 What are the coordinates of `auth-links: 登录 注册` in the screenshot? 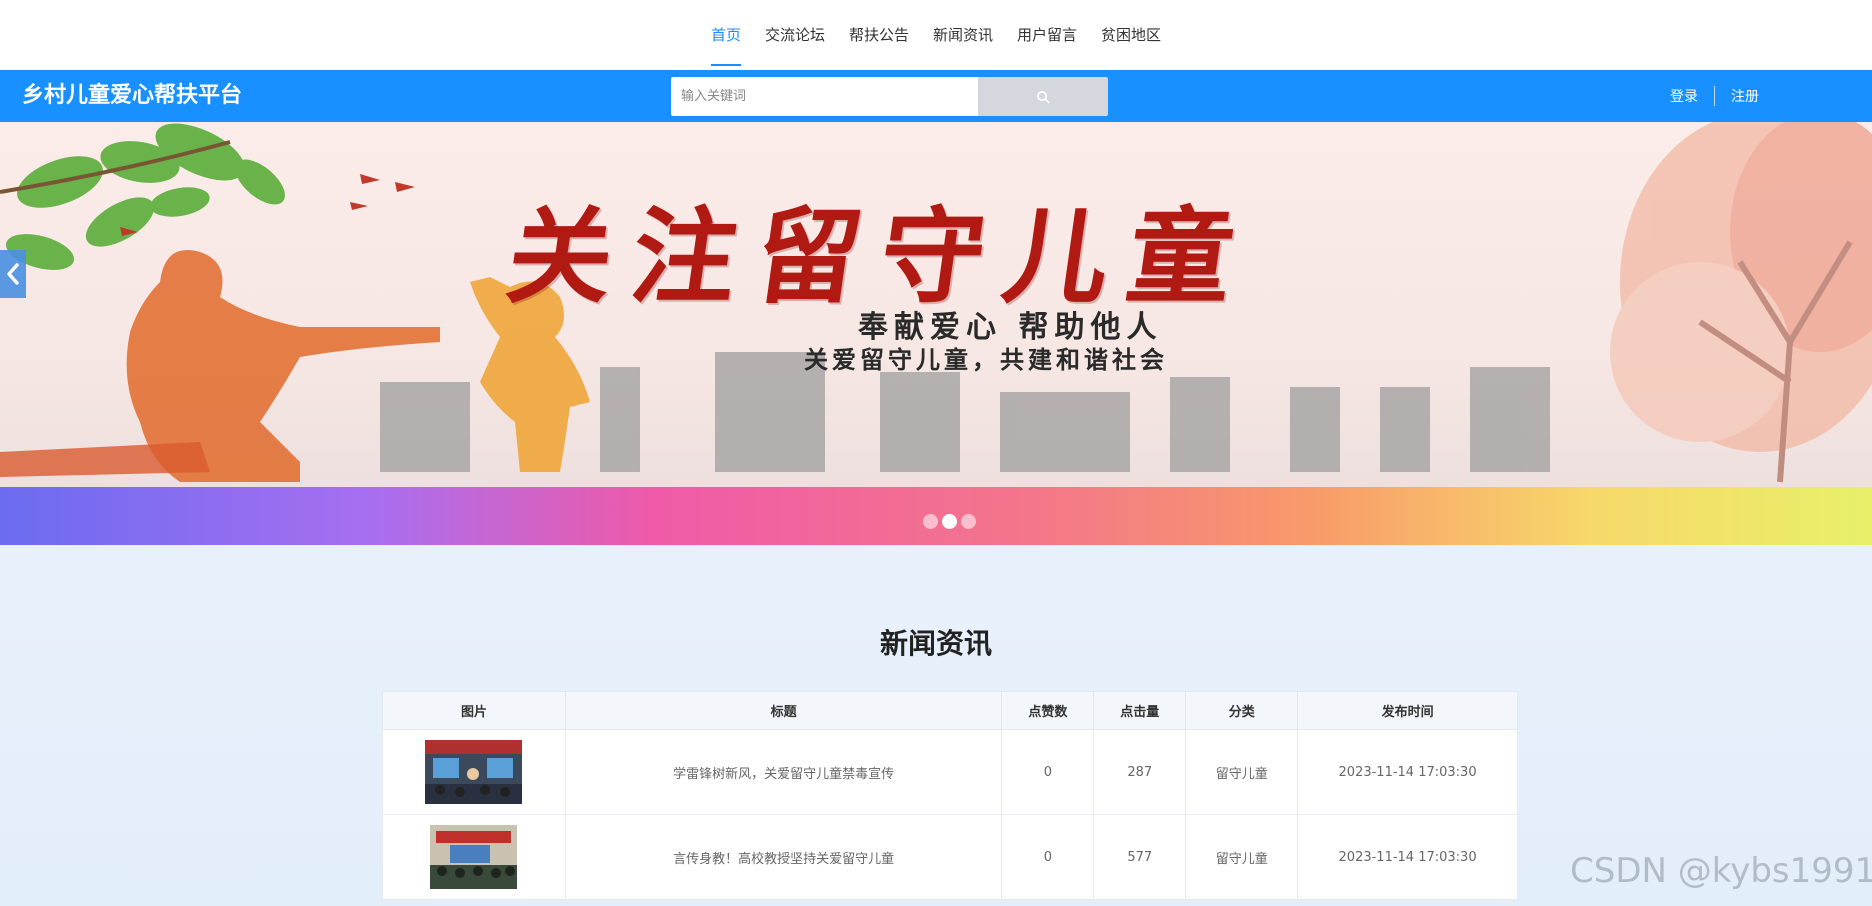 It's located at (1714, 96).